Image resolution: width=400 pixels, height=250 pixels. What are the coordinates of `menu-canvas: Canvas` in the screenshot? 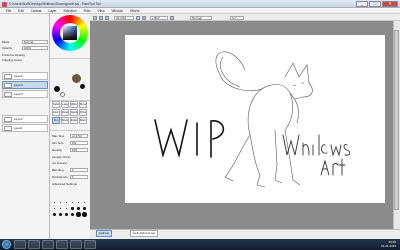 It's located at (36, 10).